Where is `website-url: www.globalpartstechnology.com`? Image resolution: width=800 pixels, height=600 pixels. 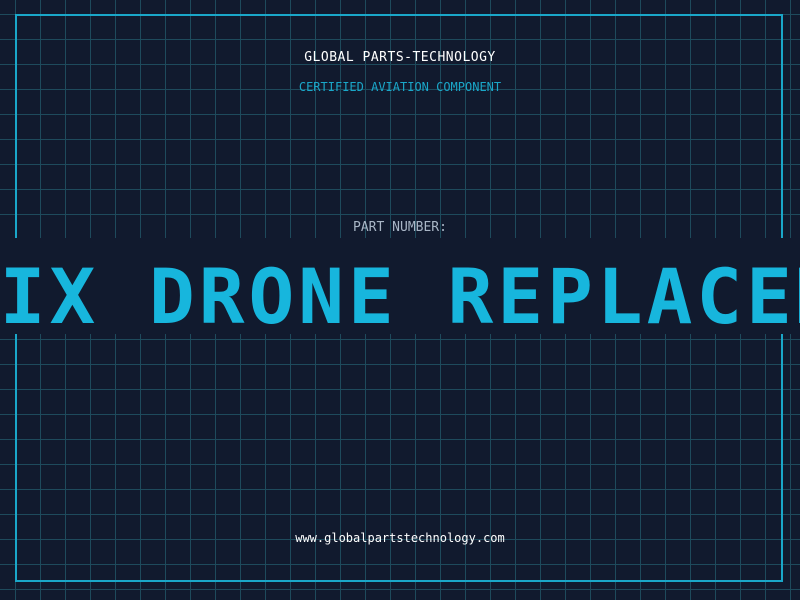 website-url: www.globalpartstechnology.com is located at coordinates (400, 538).